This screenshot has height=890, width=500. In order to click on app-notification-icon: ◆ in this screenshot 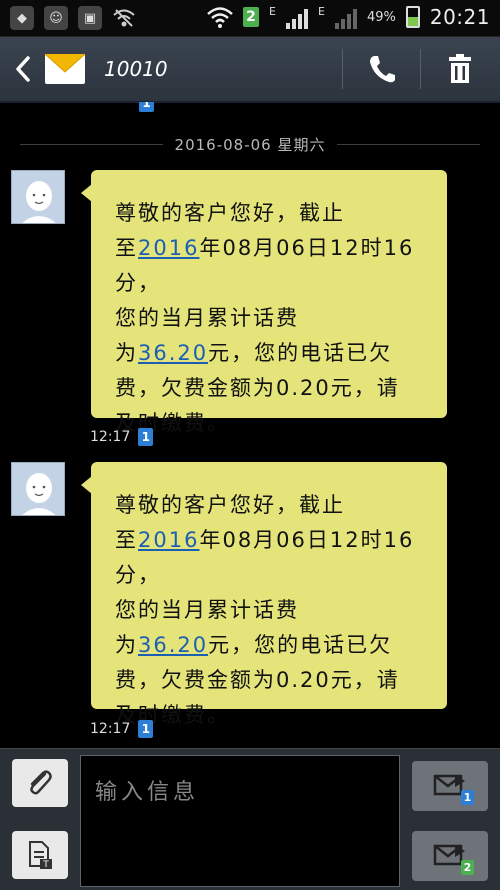, I will do `click(22, 18)`.